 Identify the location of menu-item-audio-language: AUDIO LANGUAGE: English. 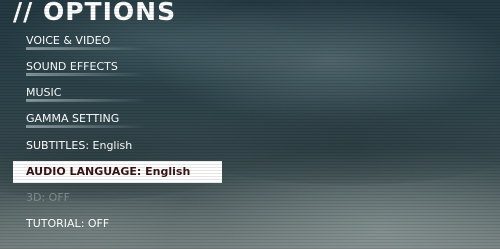
(117, 172).